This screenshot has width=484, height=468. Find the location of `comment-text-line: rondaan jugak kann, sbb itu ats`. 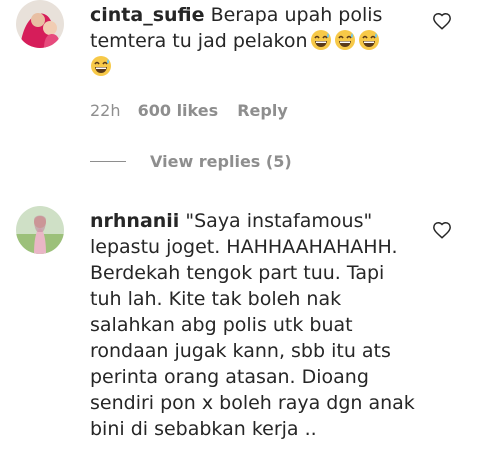

comment-text-line: rondaan jugak kann, sbb itu ats is located at coordinates (240, 351).